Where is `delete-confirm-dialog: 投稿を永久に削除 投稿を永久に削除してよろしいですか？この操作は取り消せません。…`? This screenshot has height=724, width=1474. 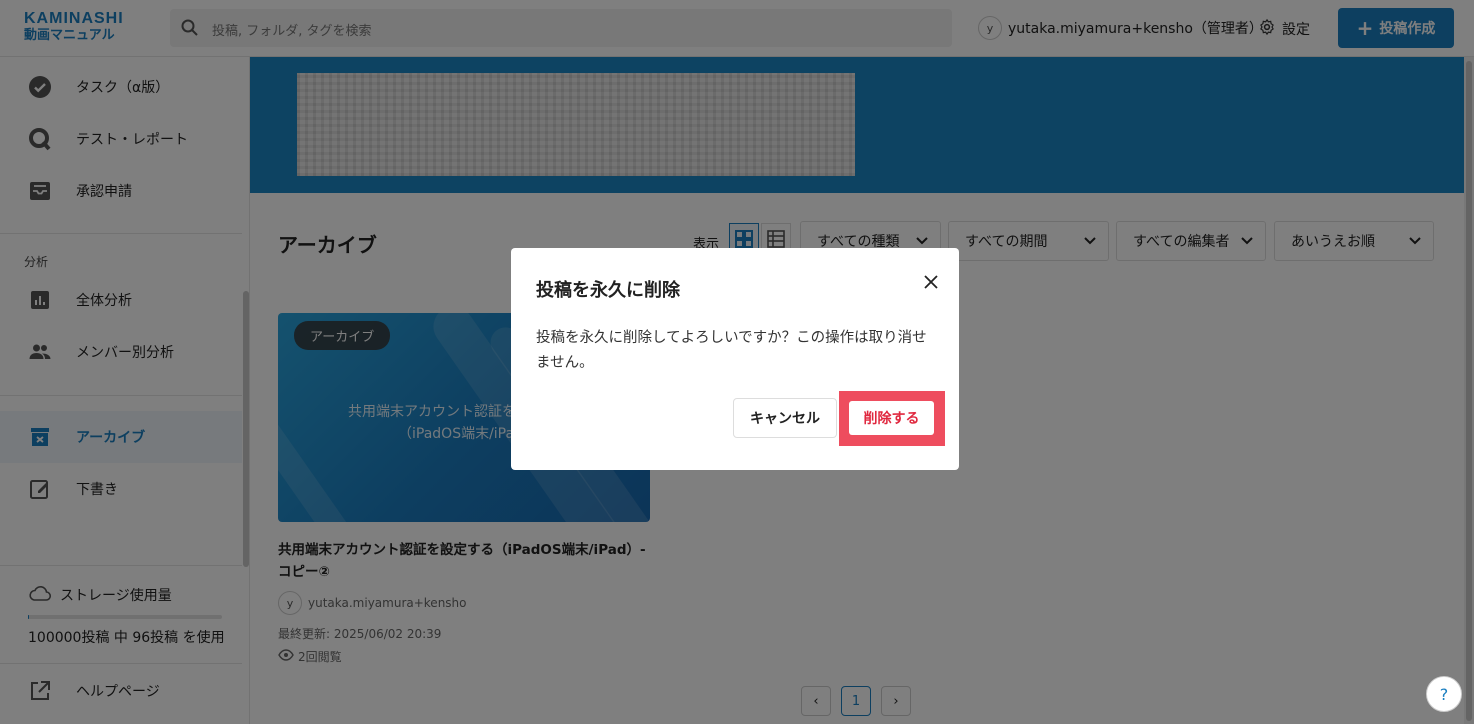 delete-confirm-dialog: 投稿を永久に削除 投稿を永久に削除してよろしいですか？この操作は取り消せません。… is located at coordinates (735, 359).